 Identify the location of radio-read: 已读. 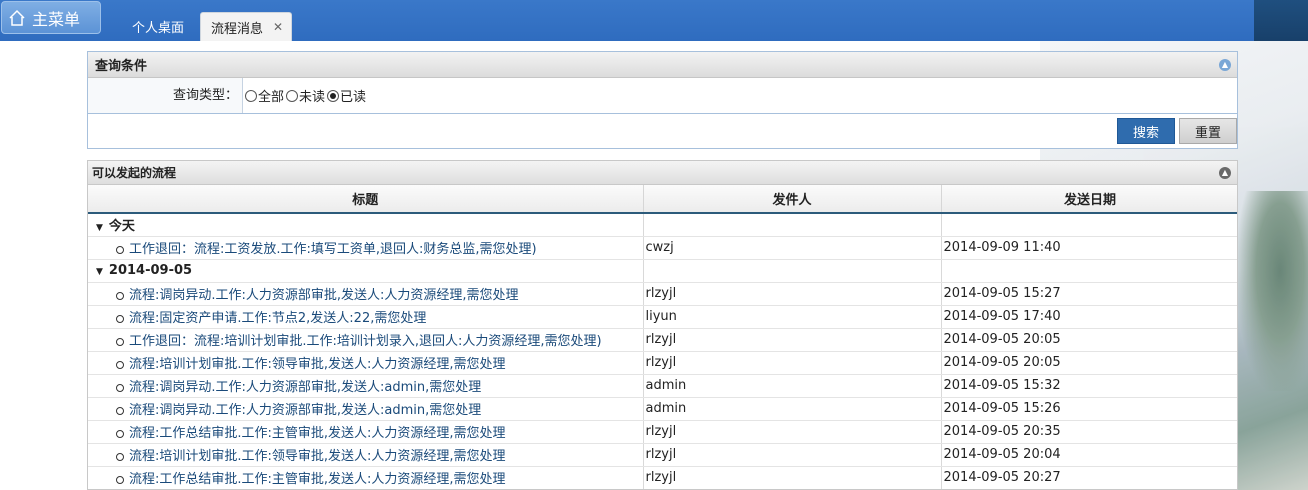
(346, 95).